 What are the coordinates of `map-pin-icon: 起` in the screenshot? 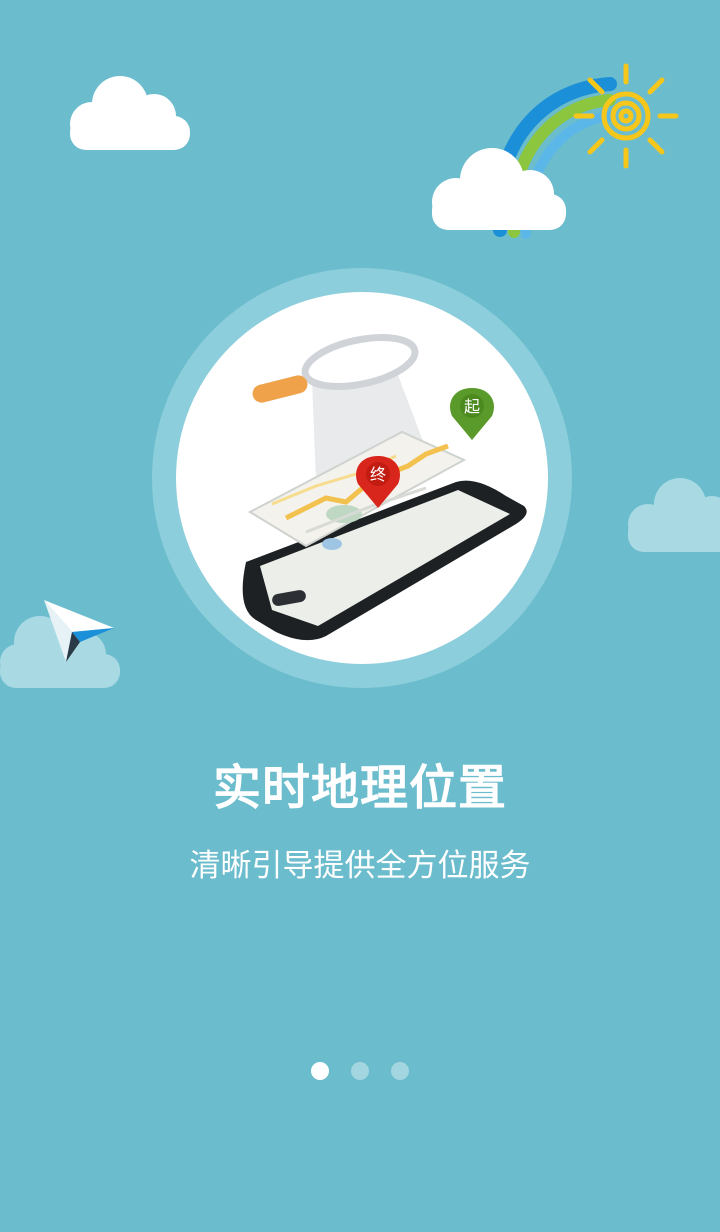 It's located at (472, 414).